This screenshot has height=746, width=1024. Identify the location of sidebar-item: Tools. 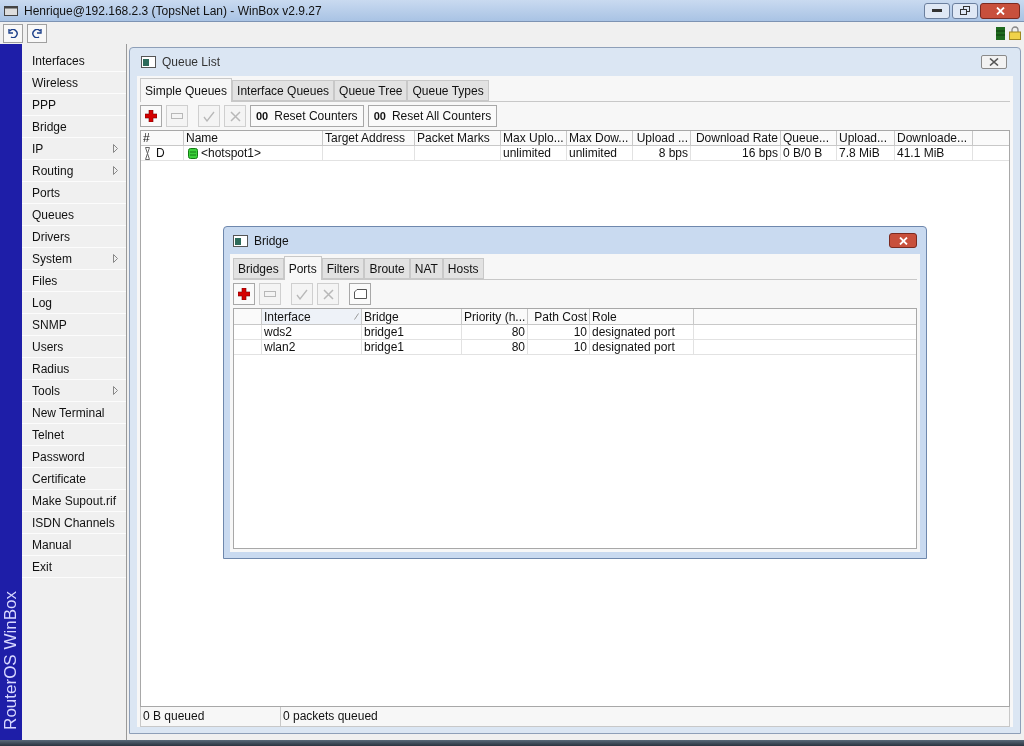
(74, 391).